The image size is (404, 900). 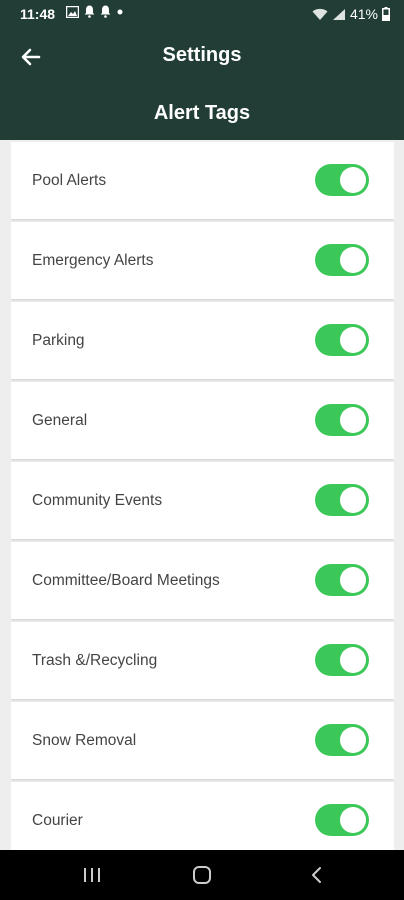 I want to click on status-bar: 11:48 41%, so click(x=202, y=14).